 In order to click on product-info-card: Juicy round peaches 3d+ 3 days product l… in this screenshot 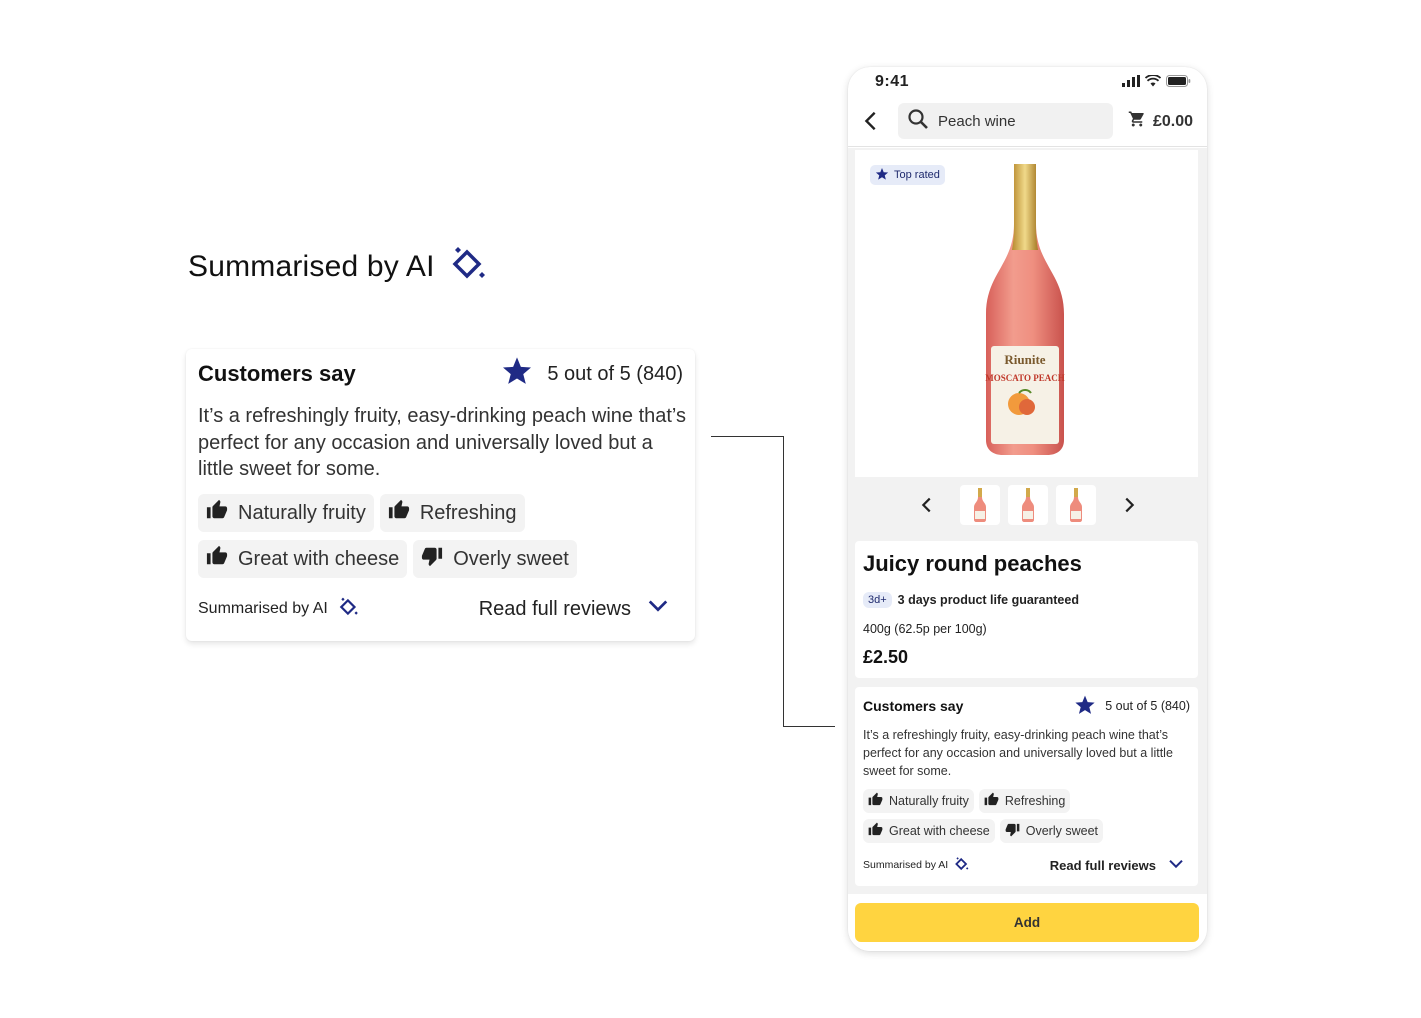, I will do `click(1026, 609)`.